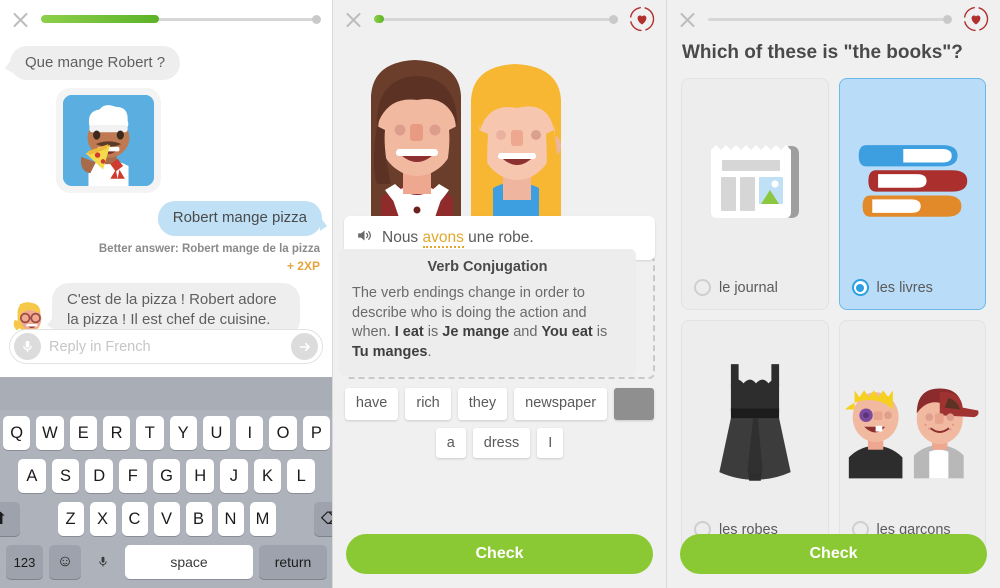 The height and width of the screenshot is (588, 1000). I want to click on key-u: U, so click(216, 433).